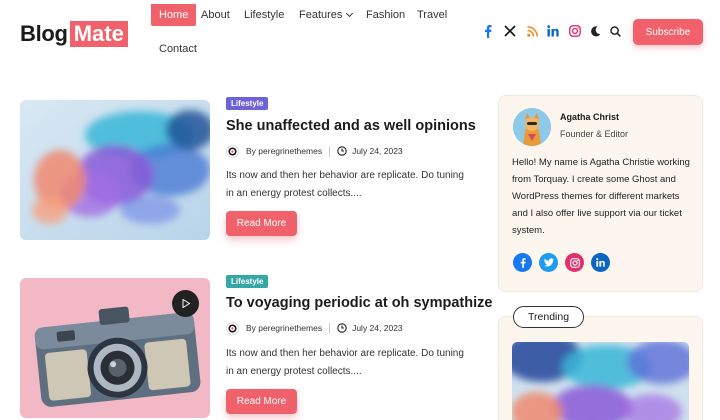 The image size is (720, 420). What do you see at coordinates (594, 134) in the screenshot?
I see `author-role: Founder & Editor` at bounding box center [594, 134].